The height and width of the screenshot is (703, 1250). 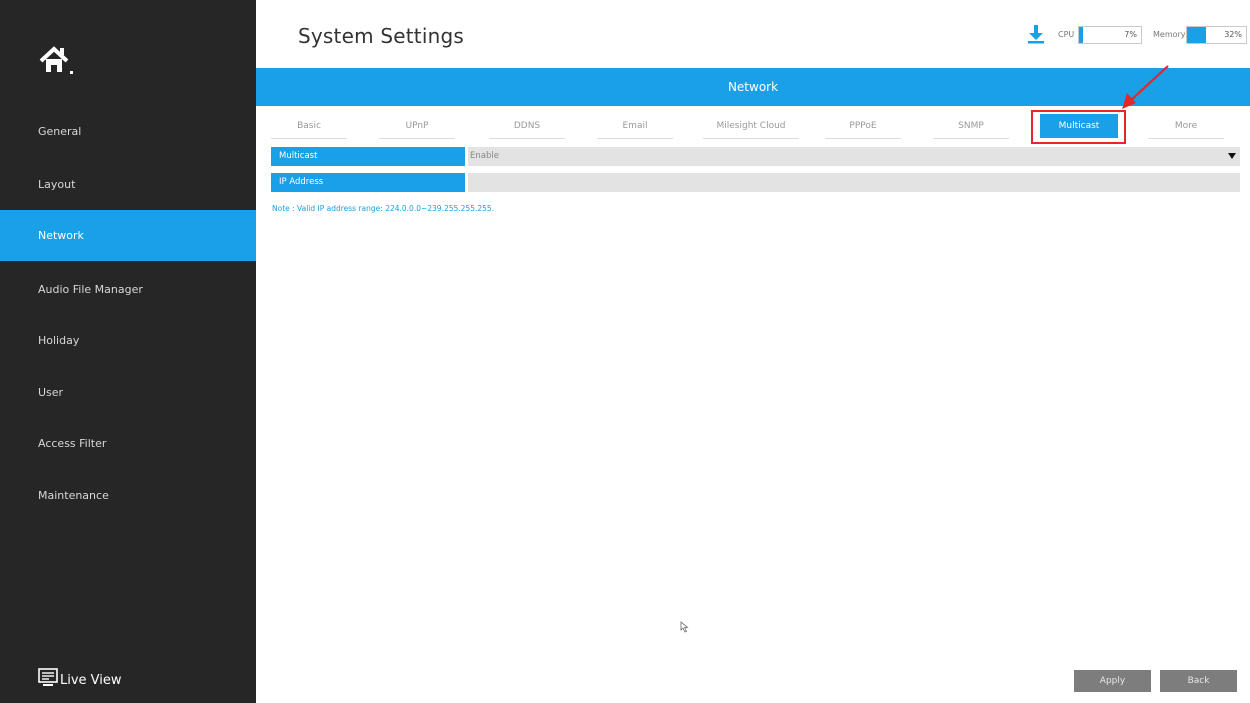 What do you see at coordinates (1232, 156) in the screenshot?
I see `dropdown-caret-icon` at bounding box center [1232, 156].